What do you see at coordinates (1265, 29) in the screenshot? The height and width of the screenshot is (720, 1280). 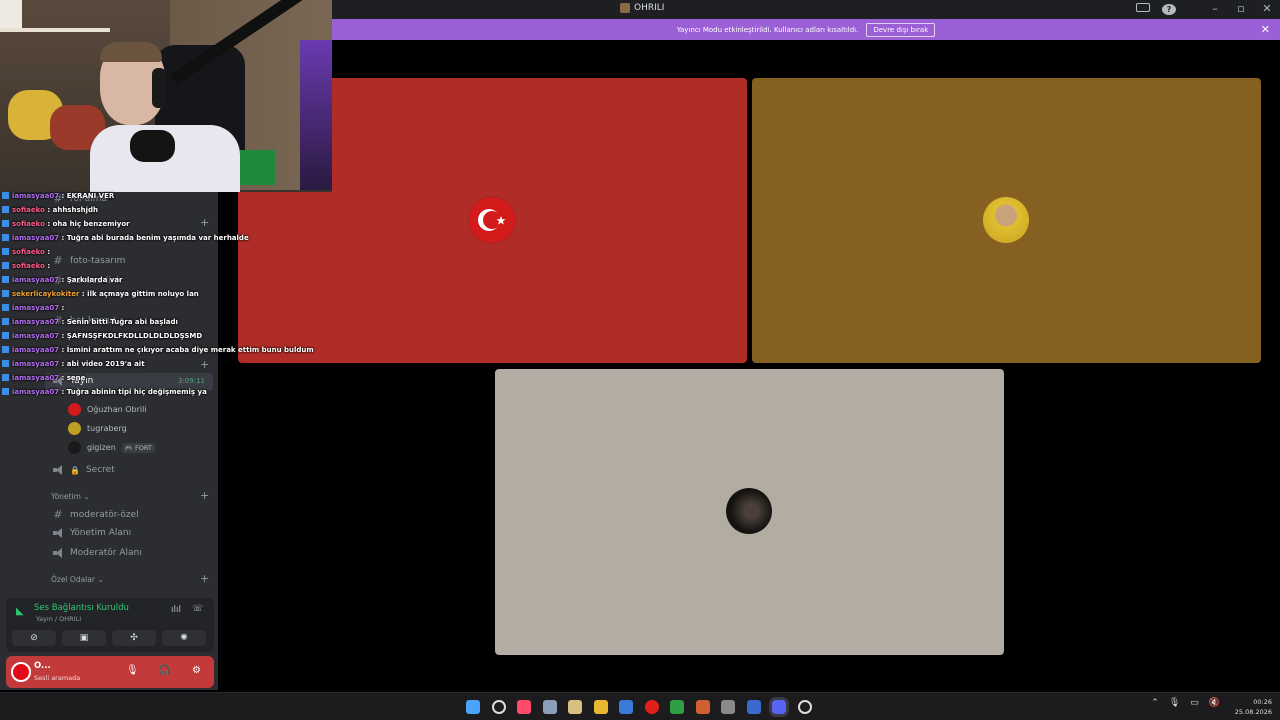 I see `close-banner-icon: ✕` at bounding box center [1265, 29].